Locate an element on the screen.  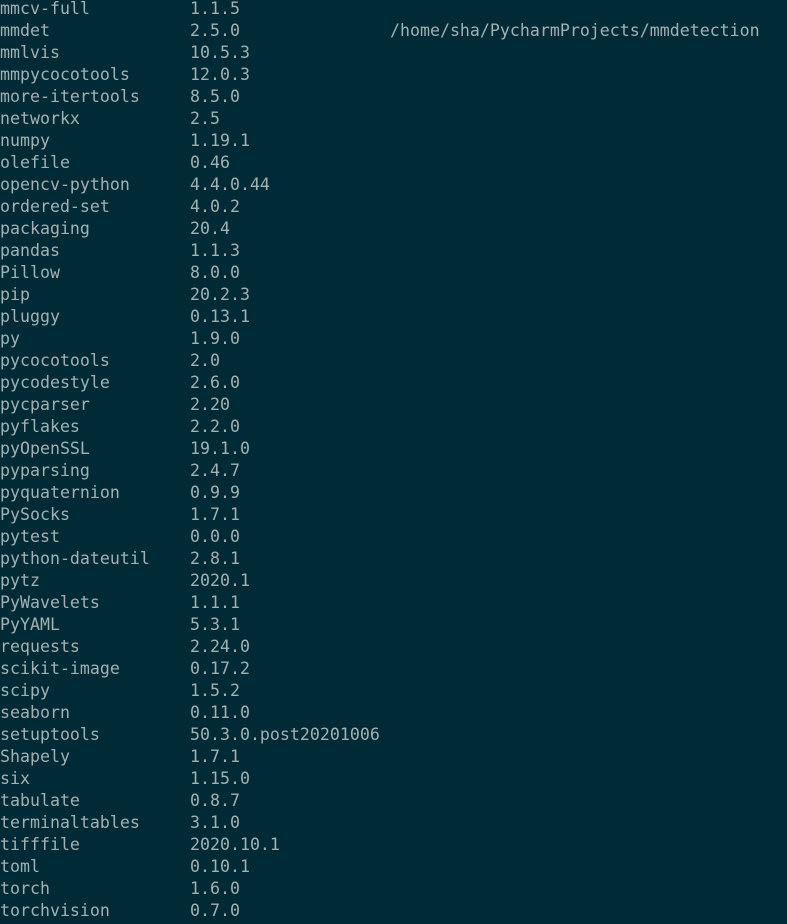
package-version: 2.5.0 is located at coordinates (215, 30).